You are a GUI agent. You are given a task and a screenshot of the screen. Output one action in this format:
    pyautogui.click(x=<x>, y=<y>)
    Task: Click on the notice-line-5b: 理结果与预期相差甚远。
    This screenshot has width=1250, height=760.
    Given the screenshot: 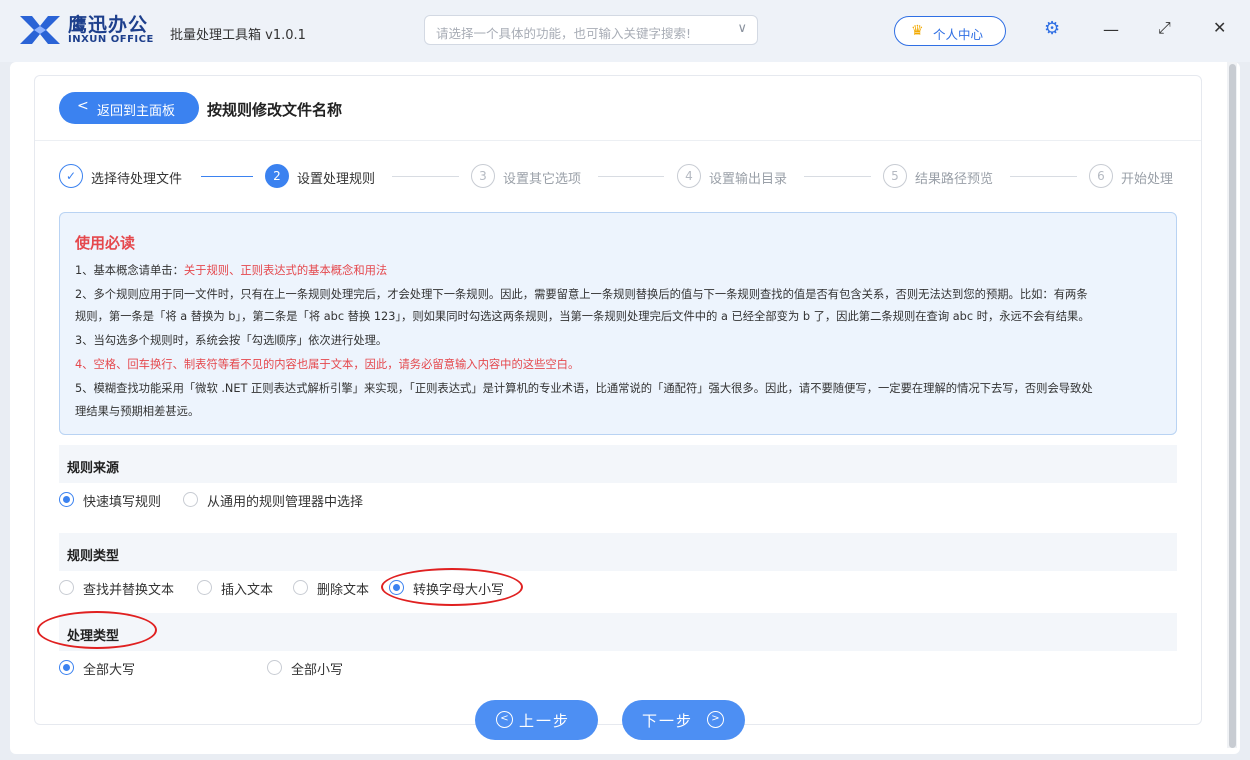 What is the action you would take?
    pyautogui.click(x=137, y=411)
    